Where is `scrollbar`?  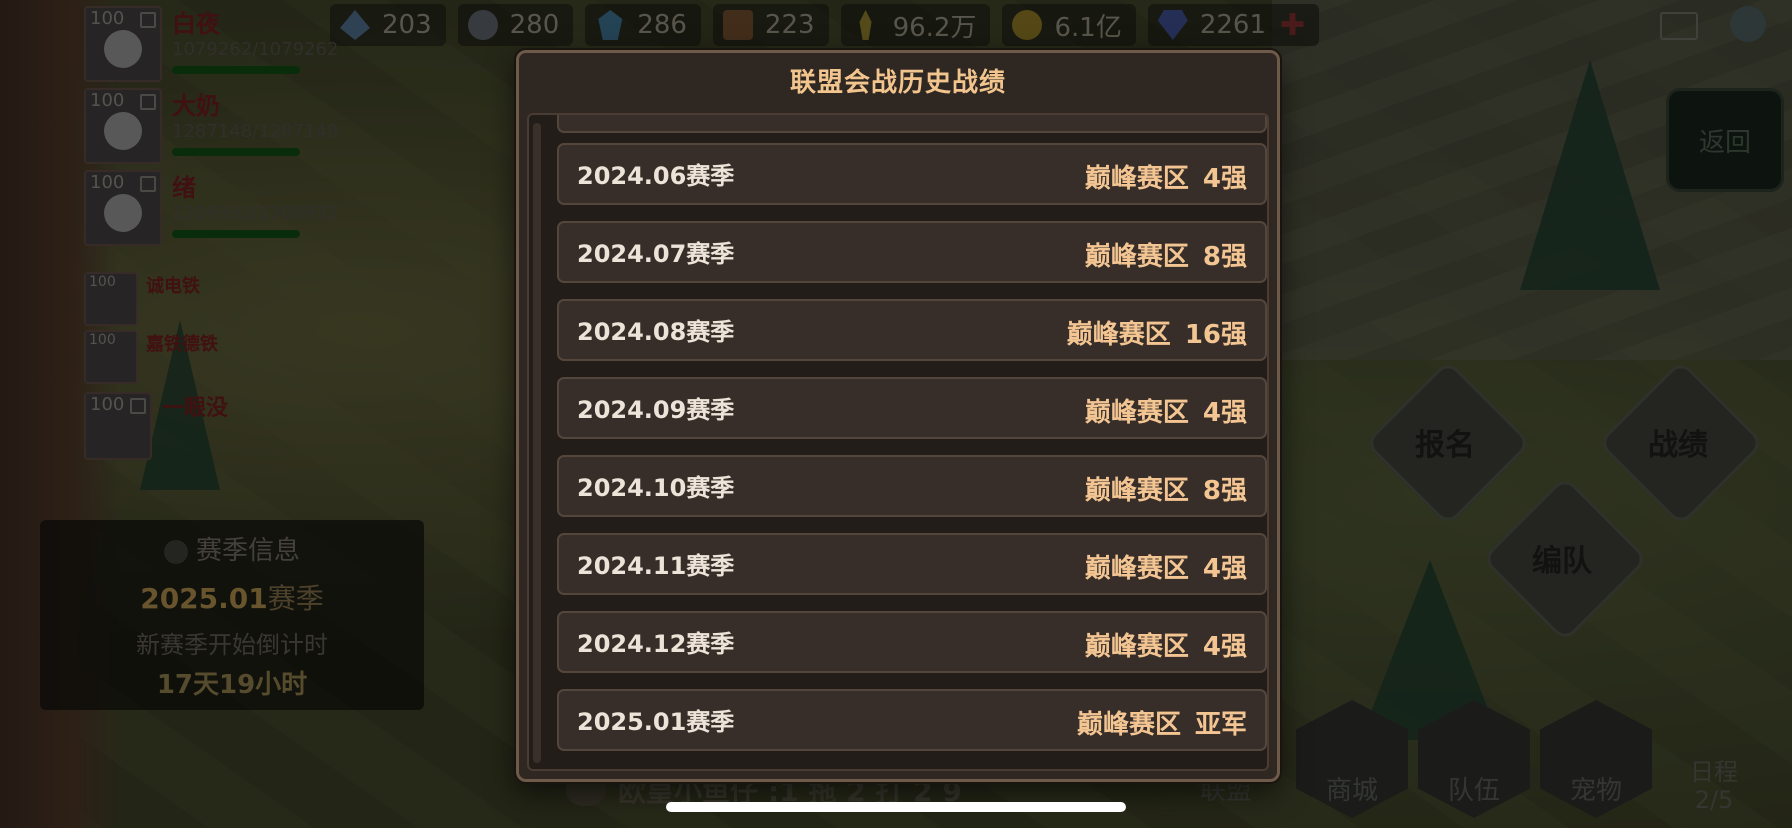 scrollbar is located at coordinates (537, 443).